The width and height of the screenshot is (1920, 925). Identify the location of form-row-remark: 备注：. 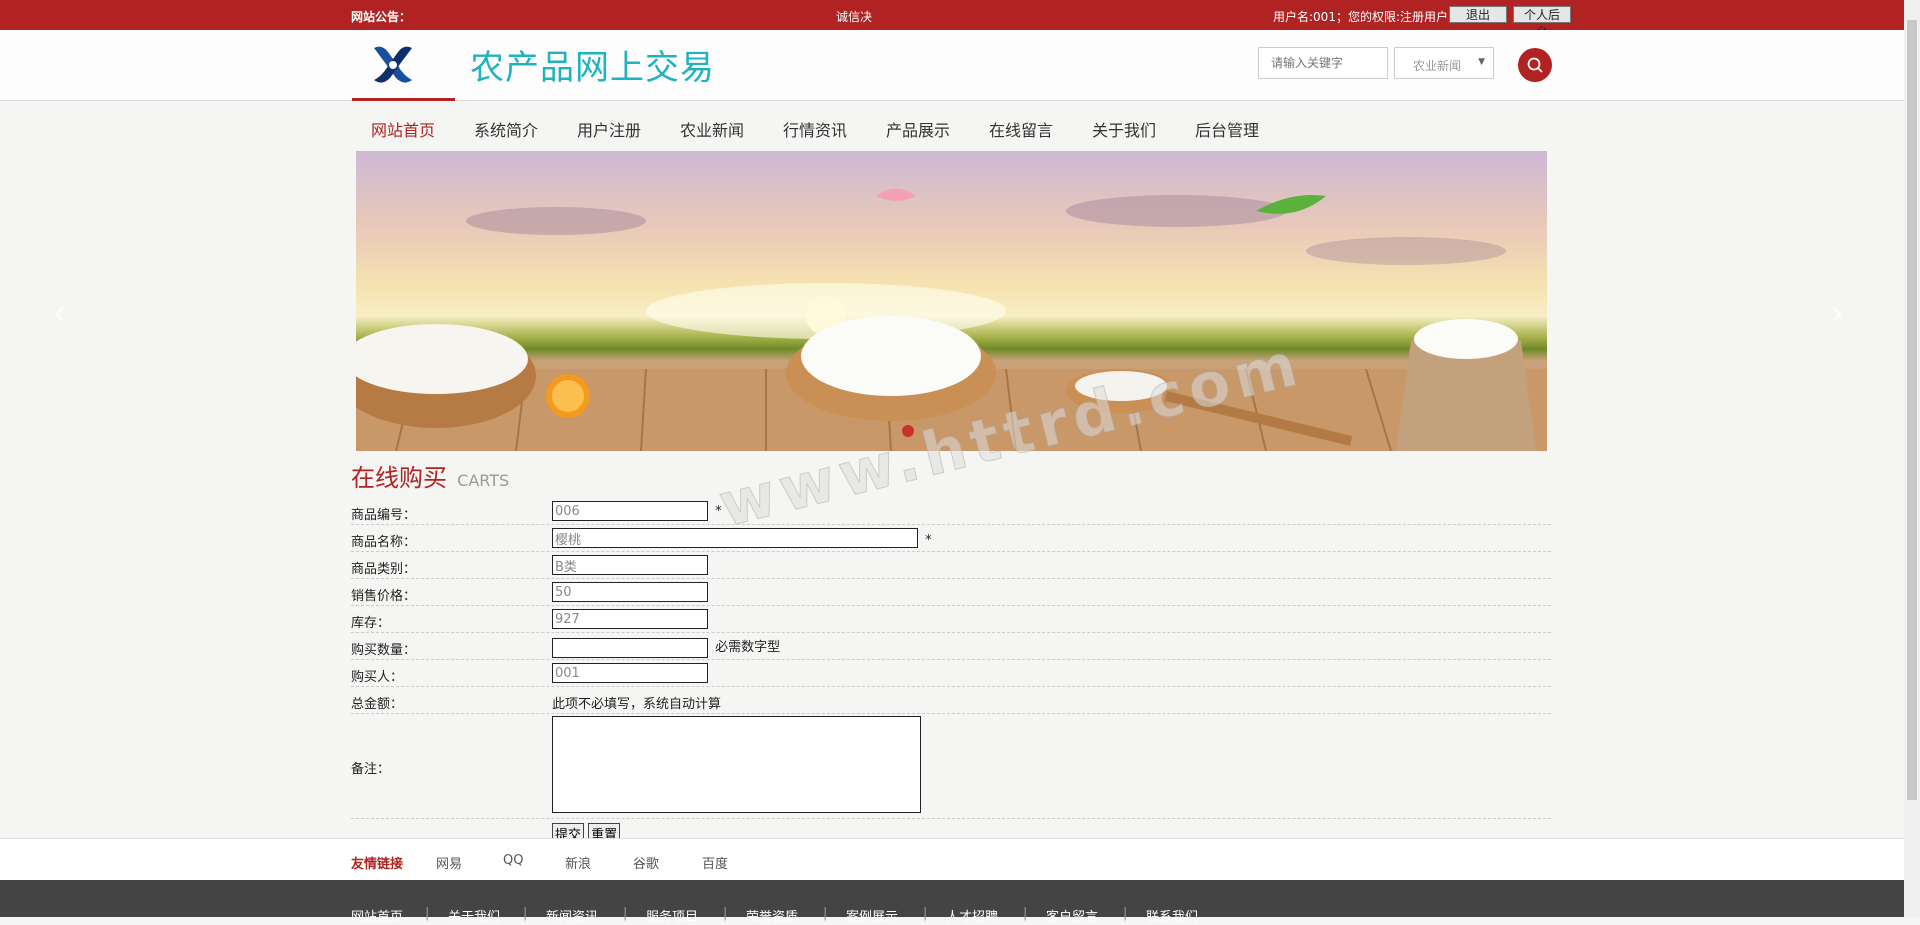
(951, 766).